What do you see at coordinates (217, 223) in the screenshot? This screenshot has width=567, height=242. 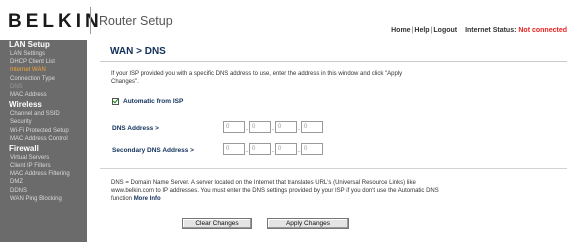 I see `clear-changes-button: Clear Changes` at bounding box center [217, 223].